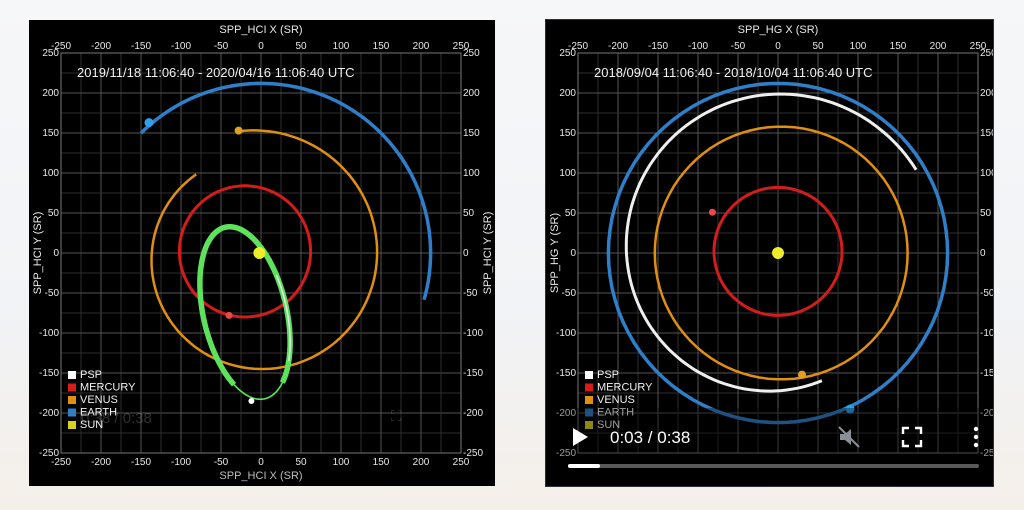 This screenshot has height=510, width=1024. What do you see at coordinates (251, 401) in the screenshot?
I see `psp-marker` at bounding box center [251, 401].